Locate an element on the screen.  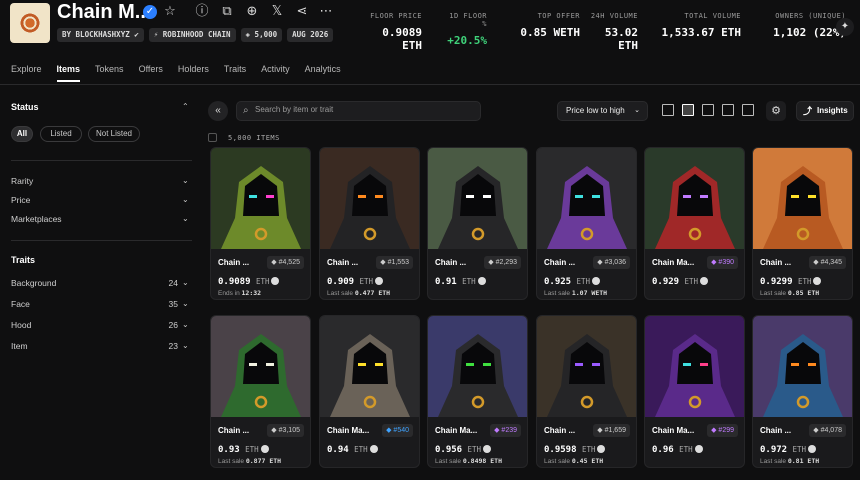
stat-value: 0.9089 ETH is located at coordinates (402, 39).